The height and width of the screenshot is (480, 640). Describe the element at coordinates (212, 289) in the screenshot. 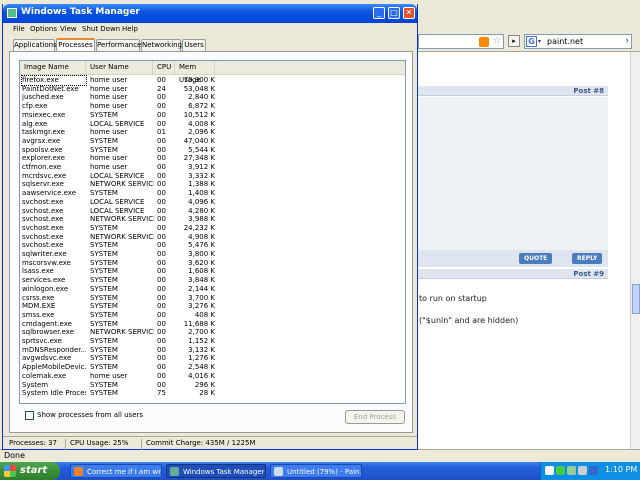

I see `table-row: winlogon.exe SYSTEM 00 2,144 K` at that location.